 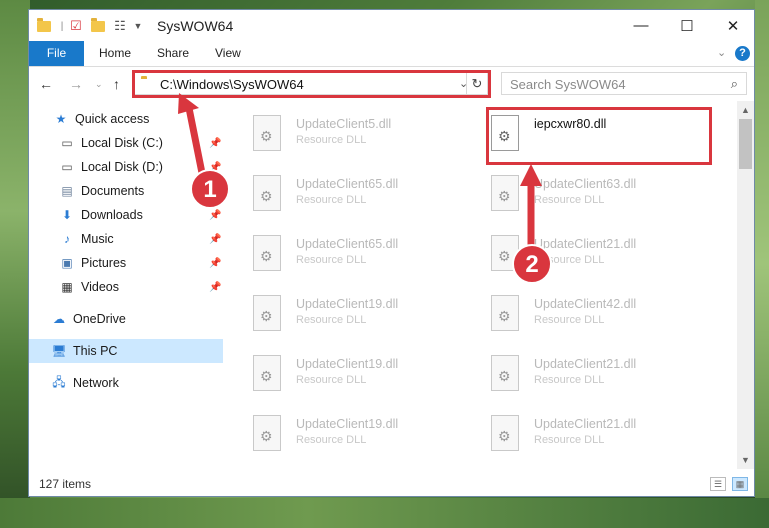 What do you see at coordinates (59, 319) in the screenshot?
I see `cloud-icon: ☁` at bounding box center [59, 319].